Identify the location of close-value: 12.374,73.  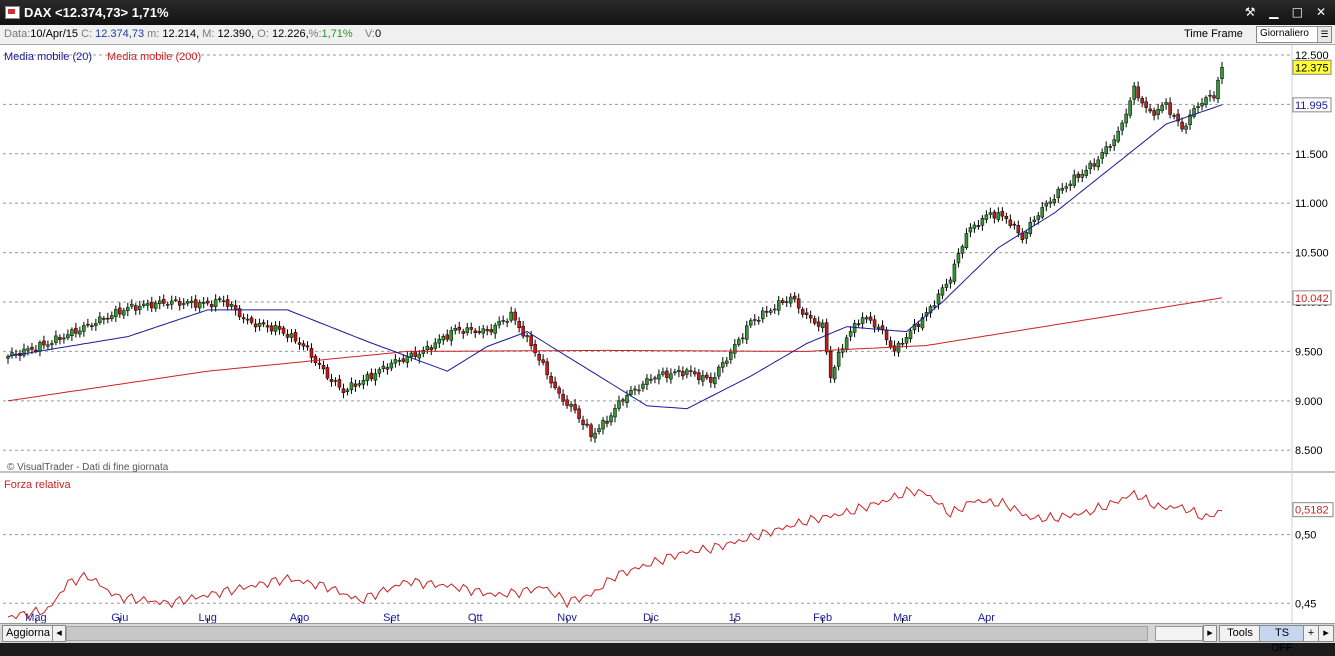
(120, 34).